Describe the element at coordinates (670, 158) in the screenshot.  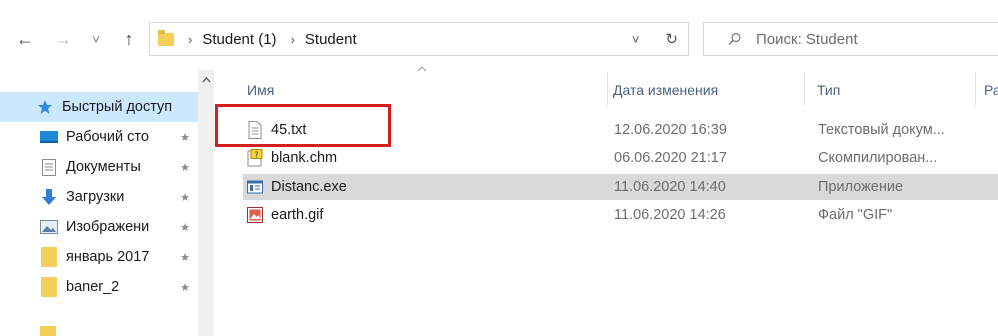
I see `file-date: 06.06.2020 21:17` at that location.